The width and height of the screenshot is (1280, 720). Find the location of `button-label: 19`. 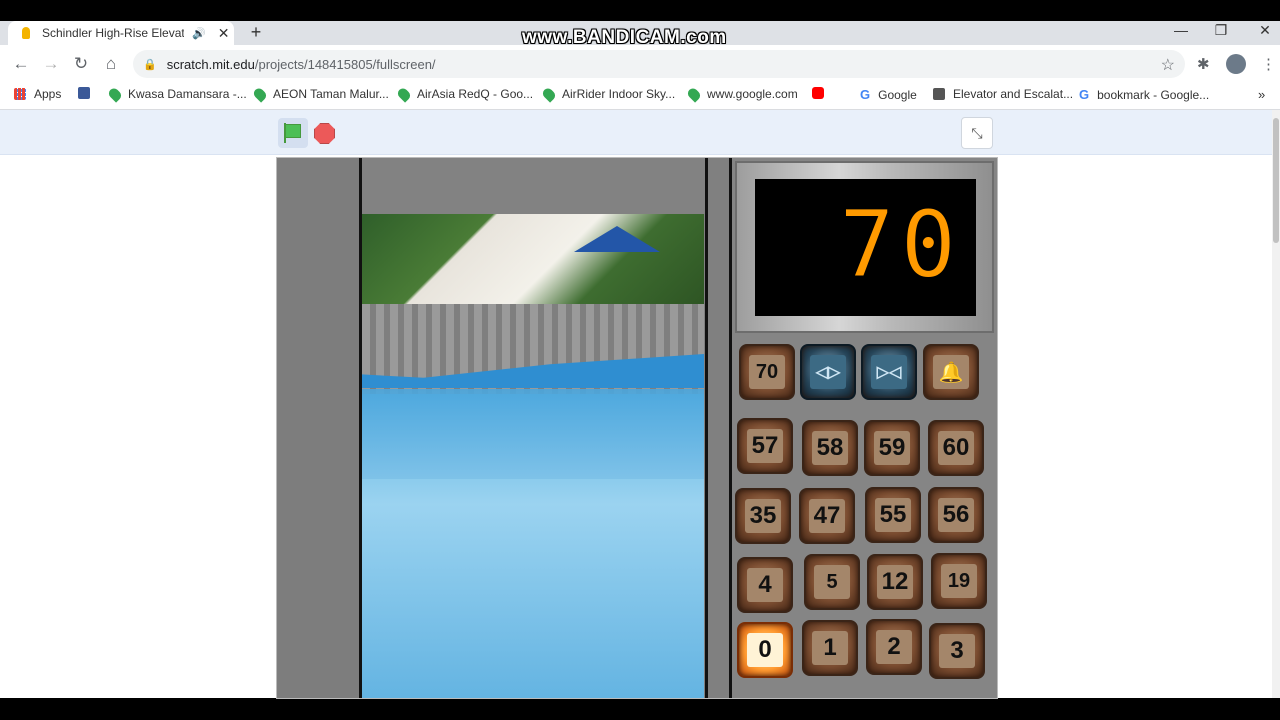

button-label: 19 is located at coordinates (959, 581).